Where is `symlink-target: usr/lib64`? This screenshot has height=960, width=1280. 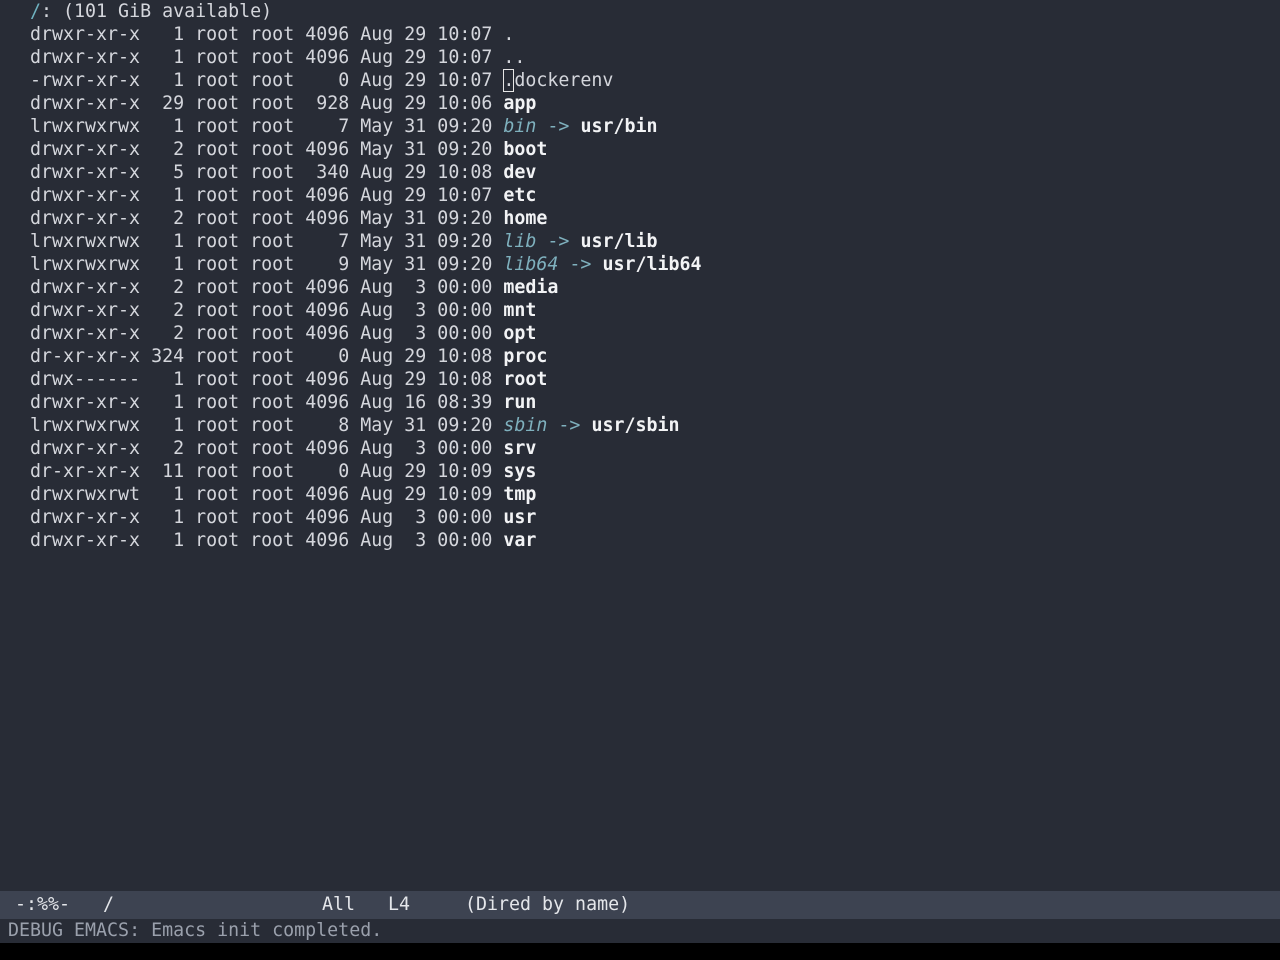 symlink-target: usr/lib64 is located at coordinates (651, 264).